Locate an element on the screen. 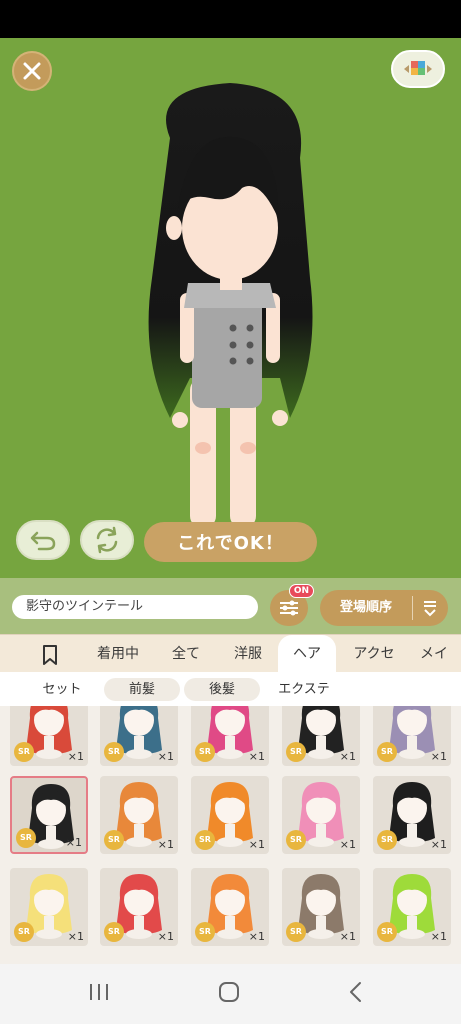  recents-icon is located at coordinates (99, 992).